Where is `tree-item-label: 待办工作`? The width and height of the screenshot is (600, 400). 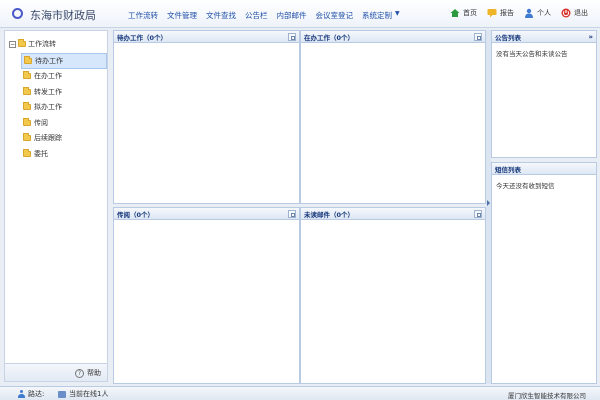
tree-item-label: 待办工作 is located at coordinates (49, 60).